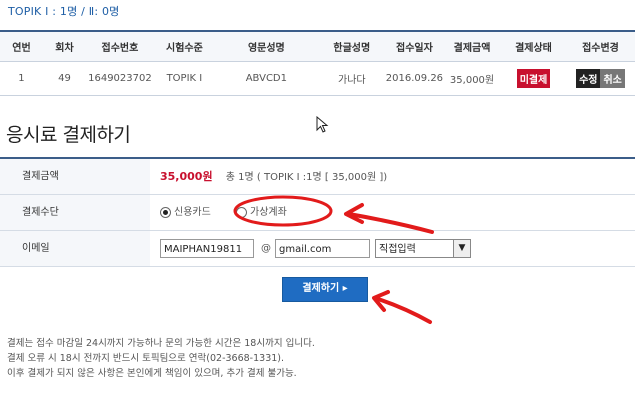 The width and height of the screenshot is (635, 394). I want to click on annotation-overlay, so click(333, 259).